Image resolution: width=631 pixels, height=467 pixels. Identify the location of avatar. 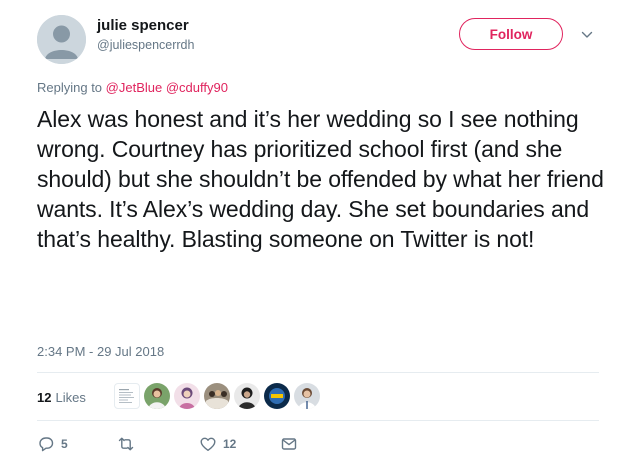
(61, 39).